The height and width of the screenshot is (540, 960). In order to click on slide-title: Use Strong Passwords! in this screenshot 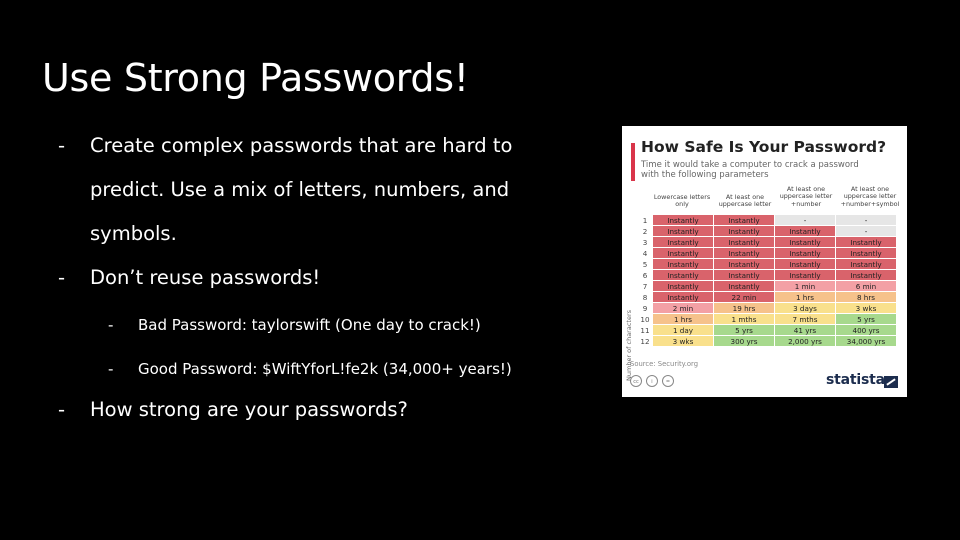, I will do `click(255, 78)`.